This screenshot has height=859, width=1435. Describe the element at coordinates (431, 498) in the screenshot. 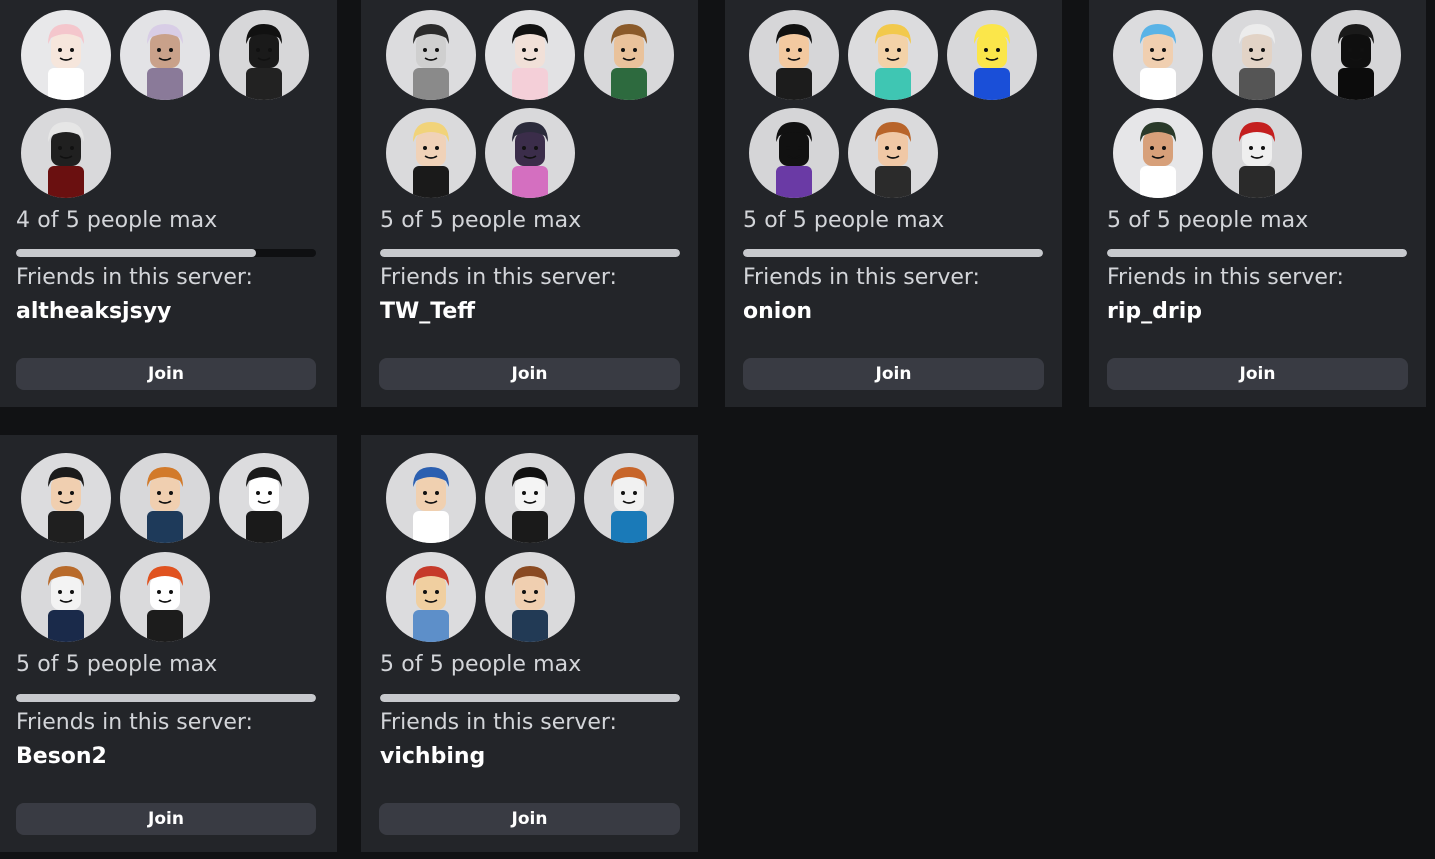

I see `blue-hair-glasses-avatar` at that location.